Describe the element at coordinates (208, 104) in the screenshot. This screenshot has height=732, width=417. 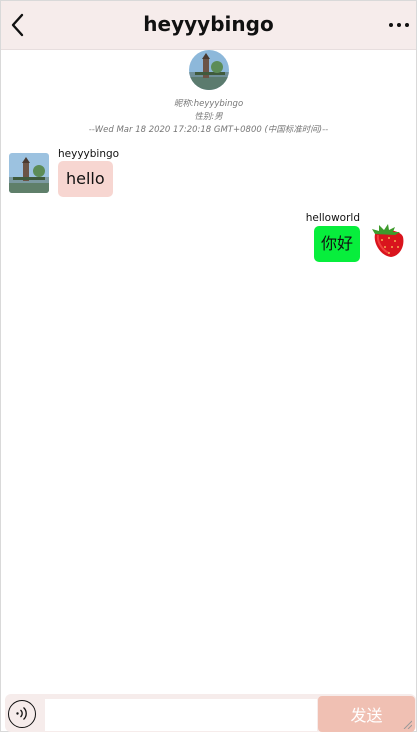
I see `profile-nickname: 昵称:heyyybingo` at that location.